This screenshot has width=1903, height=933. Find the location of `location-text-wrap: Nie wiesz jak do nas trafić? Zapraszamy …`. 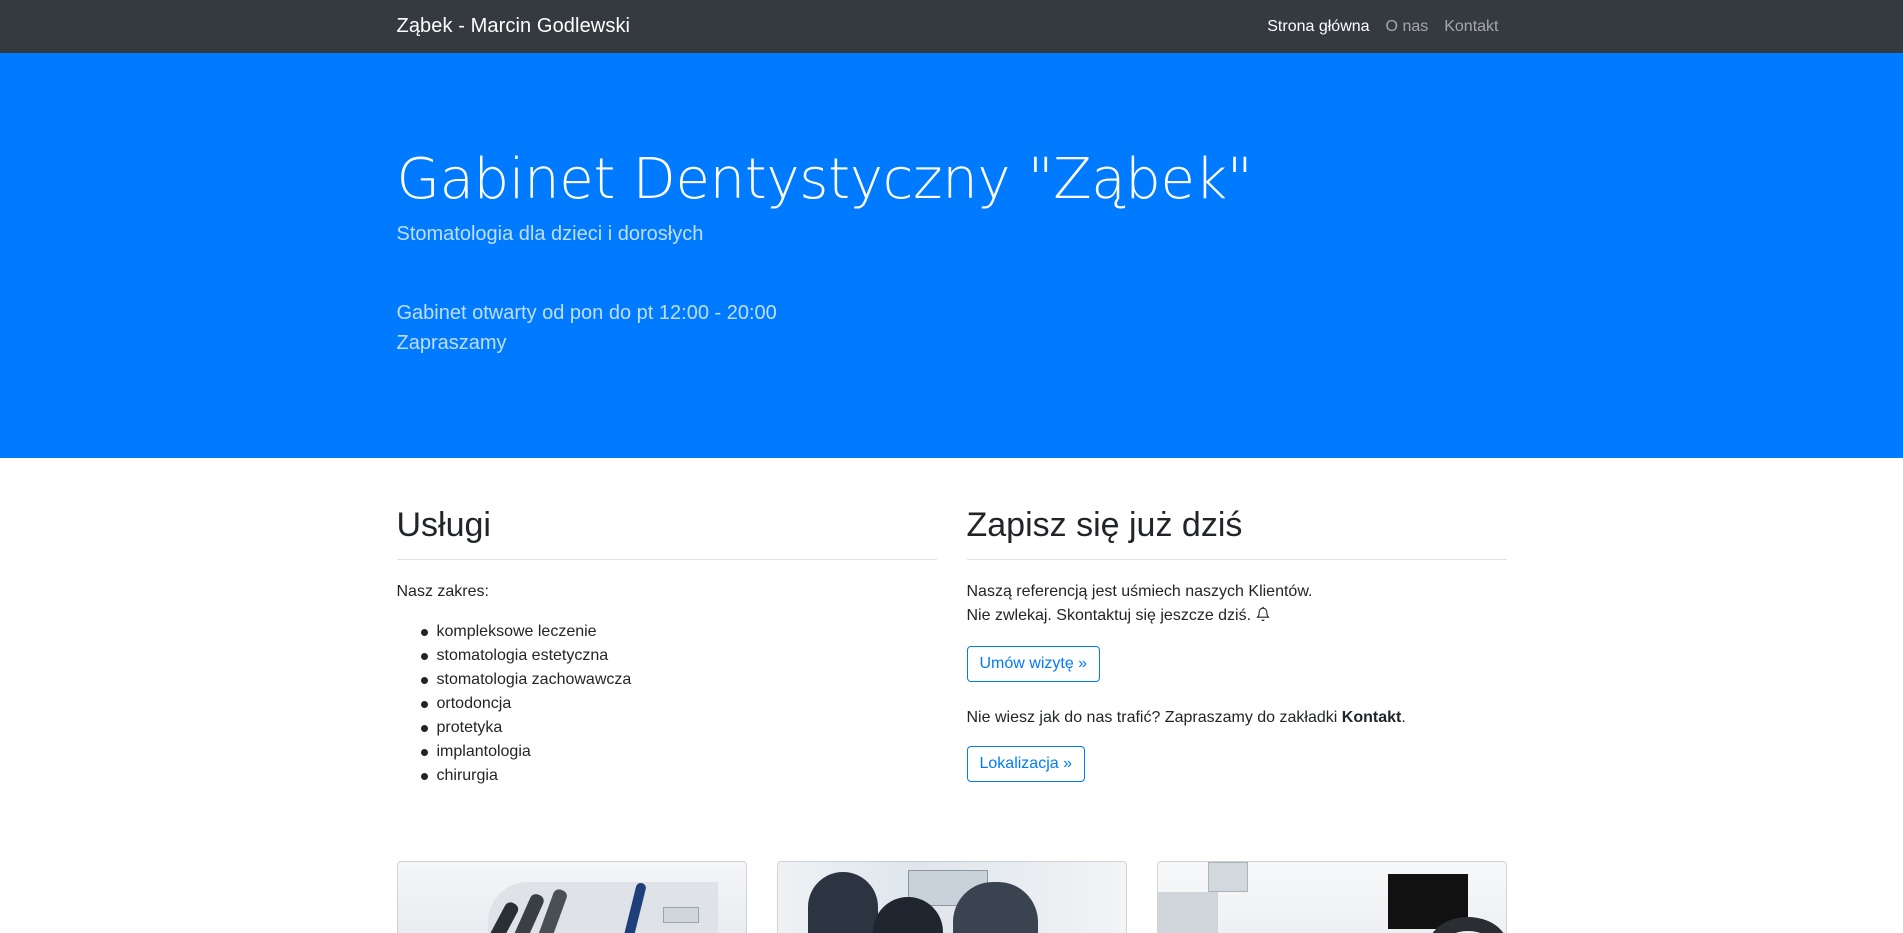

location-text-wrap: Nie wiesz jak do nas trafić? Zapraszamy … is located at coordinates (1237, 718).